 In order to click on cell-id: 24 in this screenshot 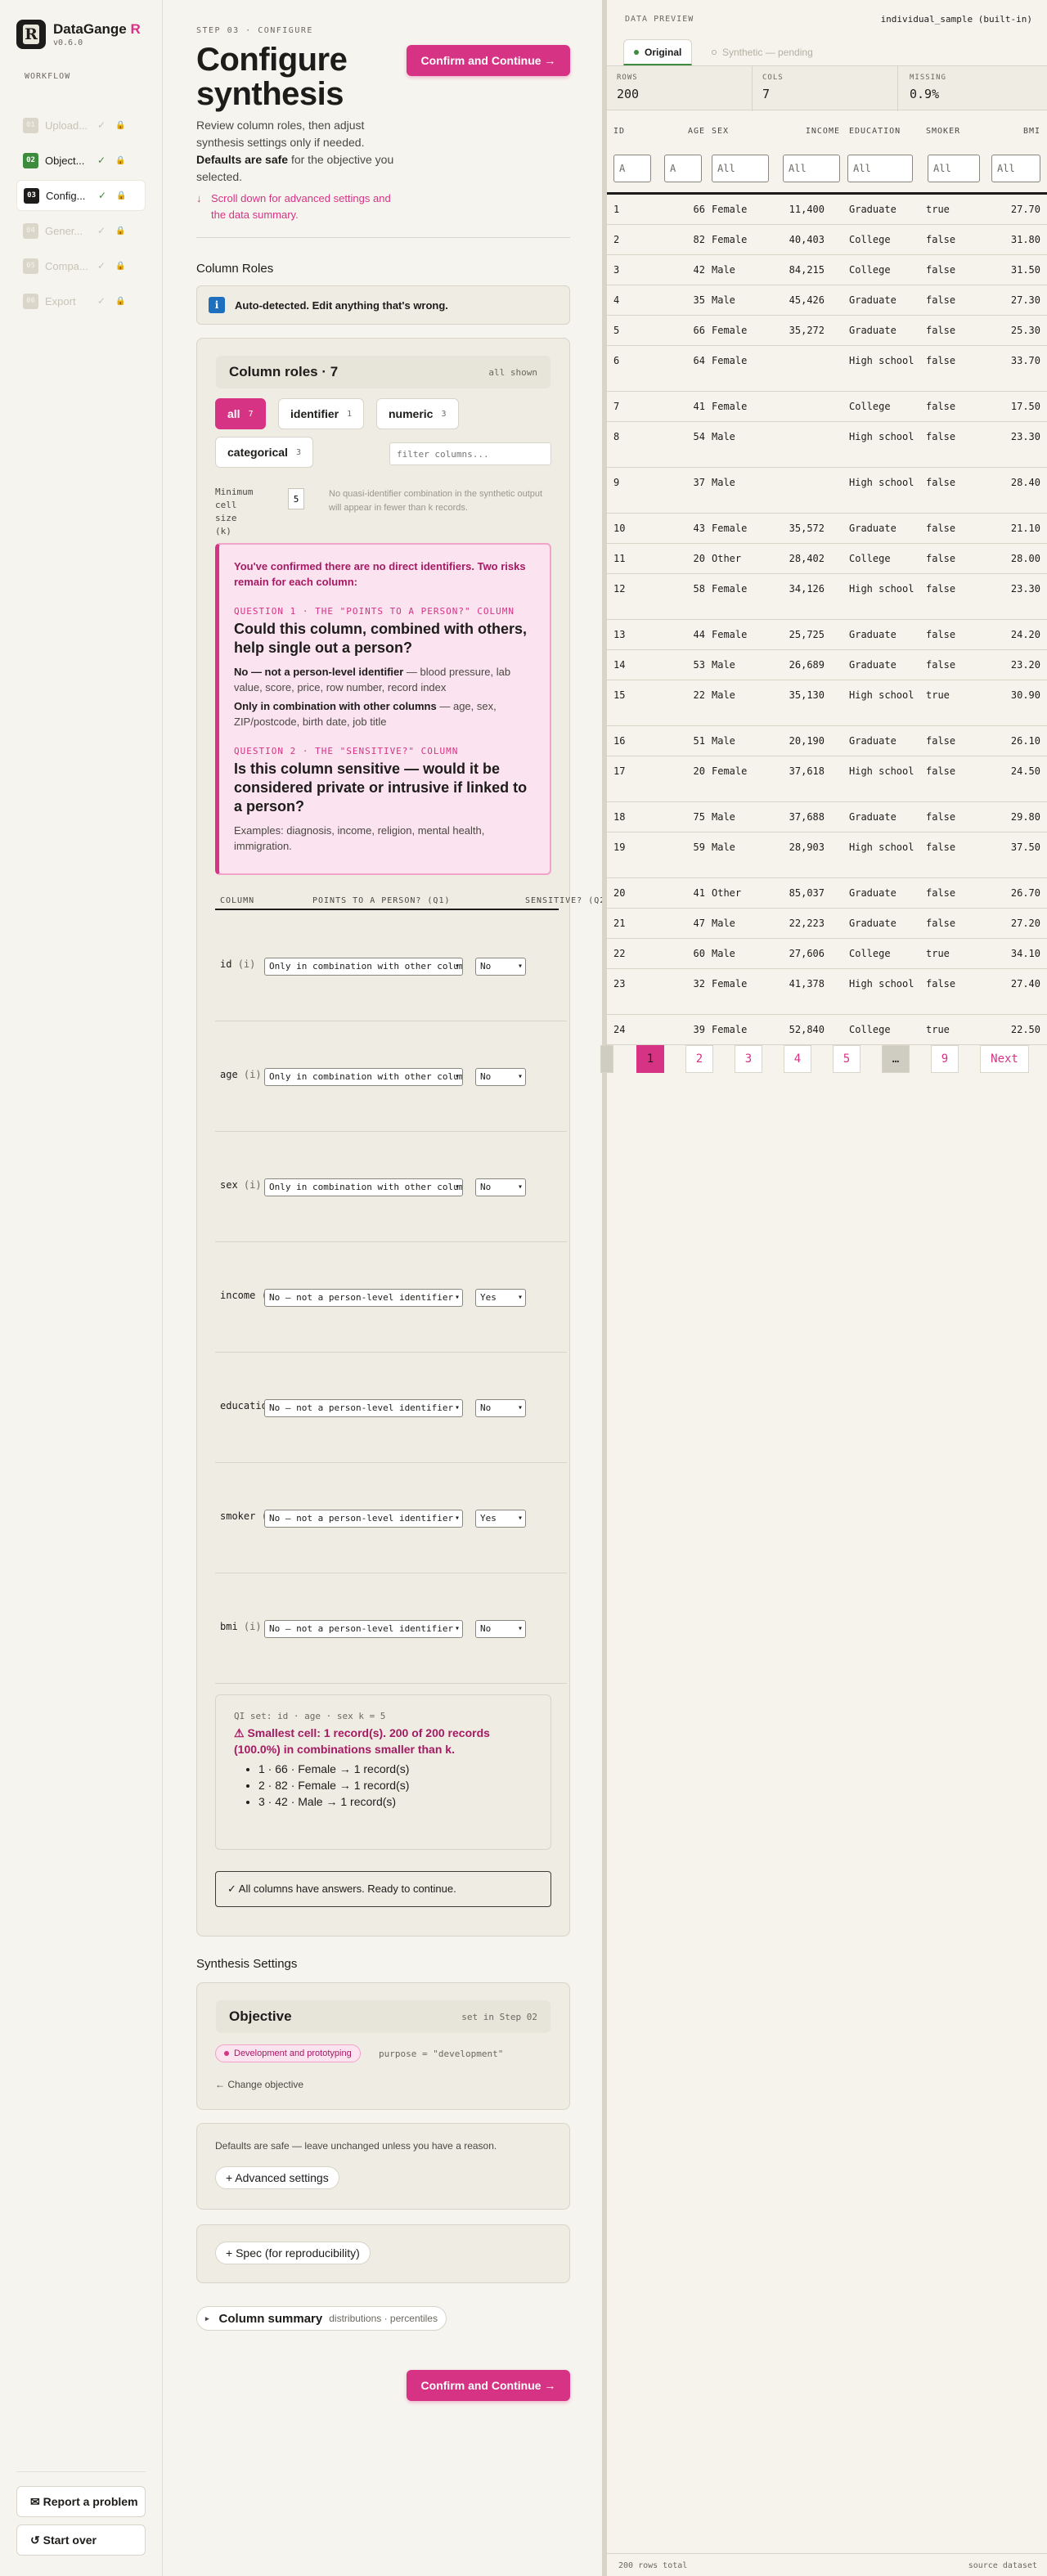, I will do `click(619, 1029)`.